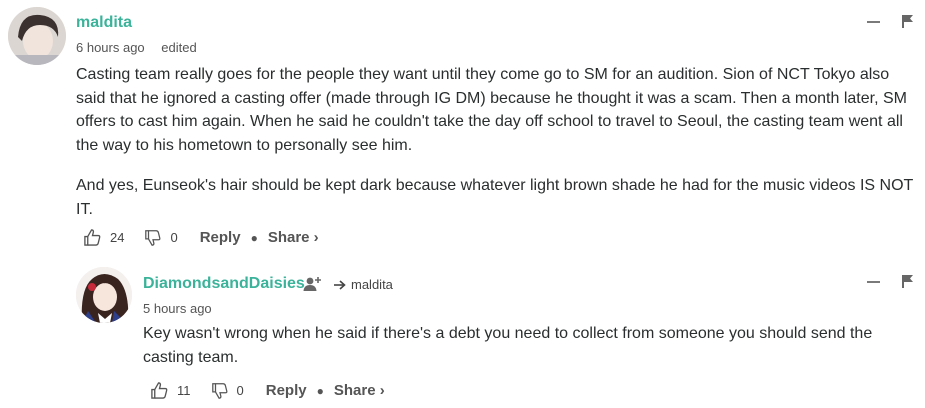 This screenshot has height=408, width=925. Describe the element at coordinates (104, 23) in the screenshot. I see `comment-author: maldita` at that location.